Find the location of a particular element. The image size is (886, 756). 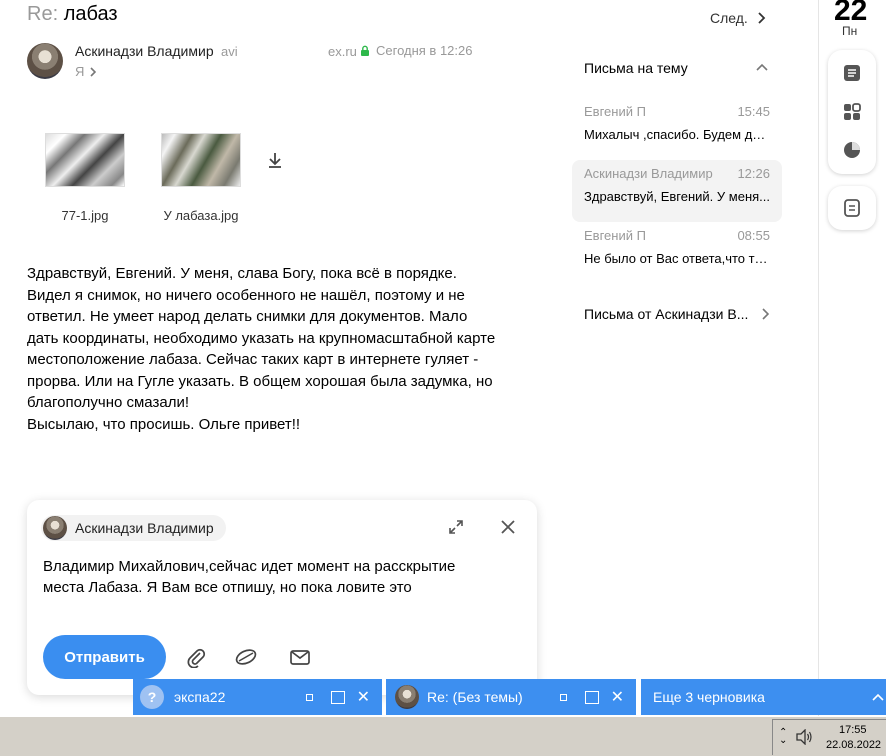

message-date: Сегодня в 12:26 is located at coordinates (424, 50).